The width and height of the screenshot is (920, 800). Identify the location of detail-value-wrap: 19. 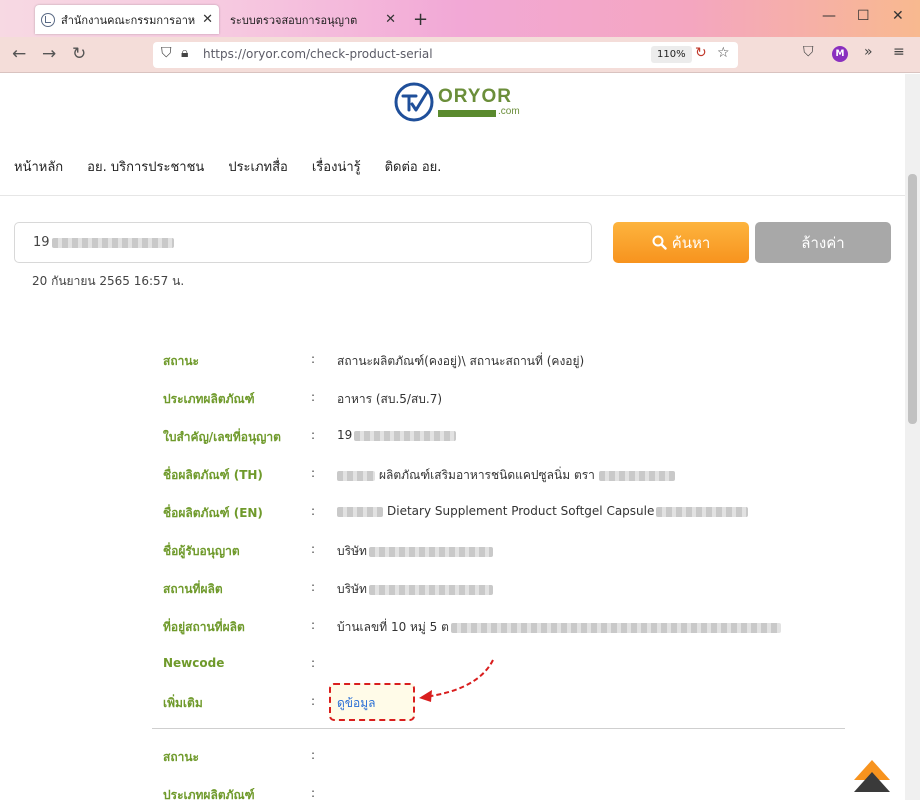
(397, 435).